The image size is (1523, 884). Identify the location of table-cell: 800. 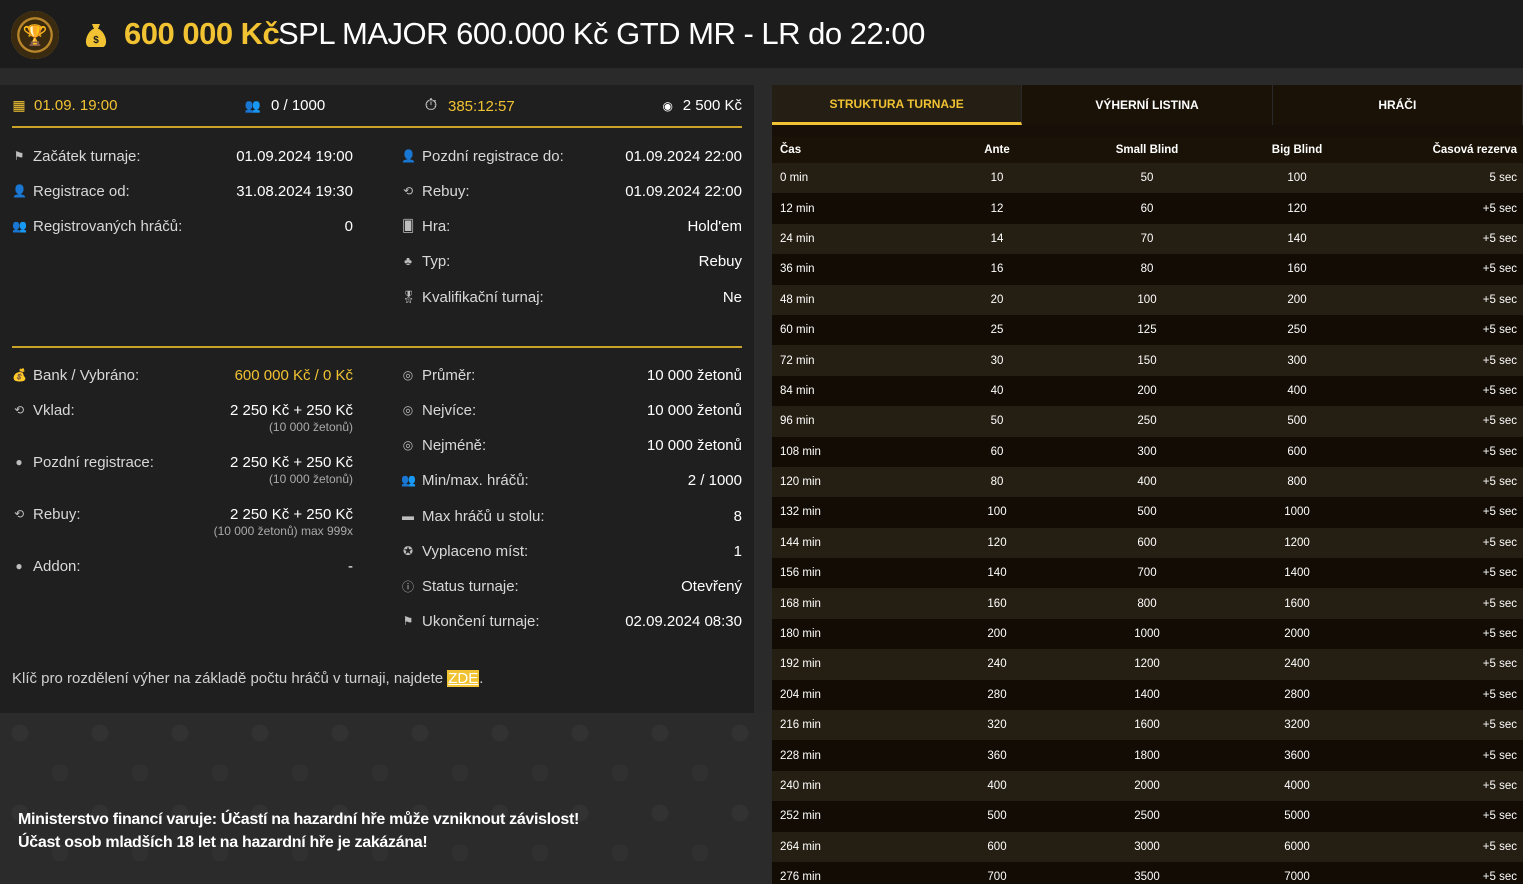
(1147, 603).